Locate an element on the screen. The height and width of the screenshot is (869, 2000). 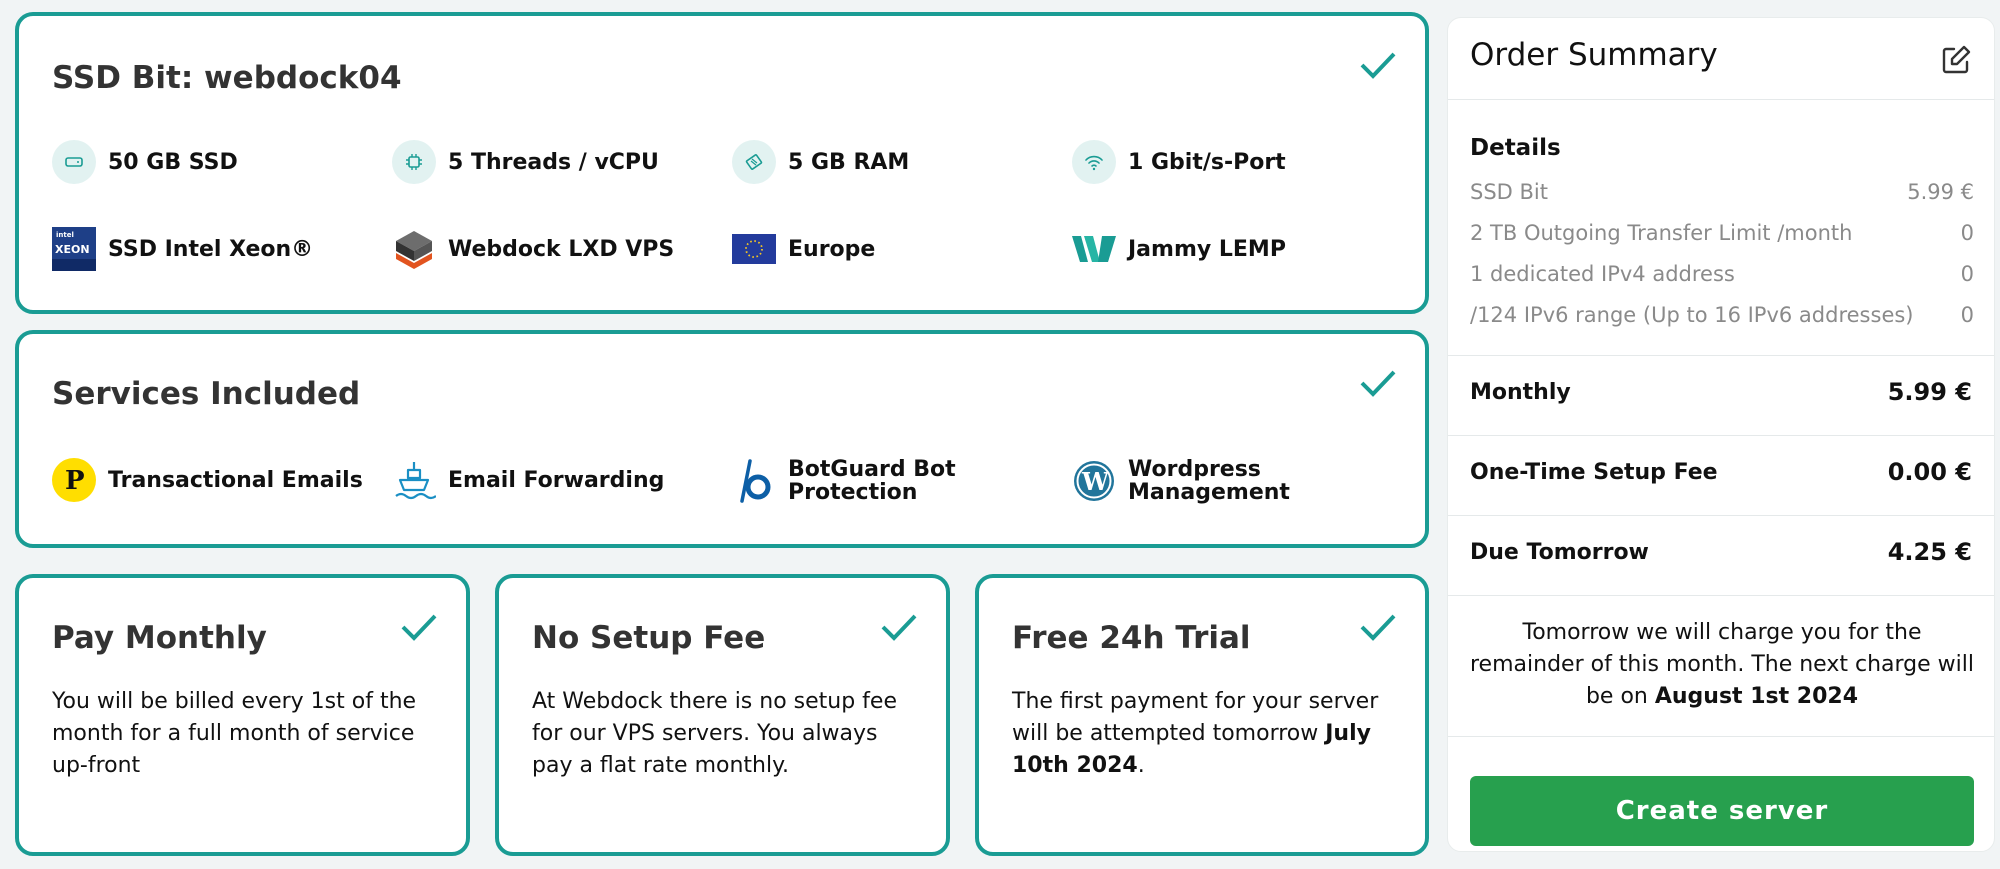
svg-text: W is located at coordinates (1095, 481).